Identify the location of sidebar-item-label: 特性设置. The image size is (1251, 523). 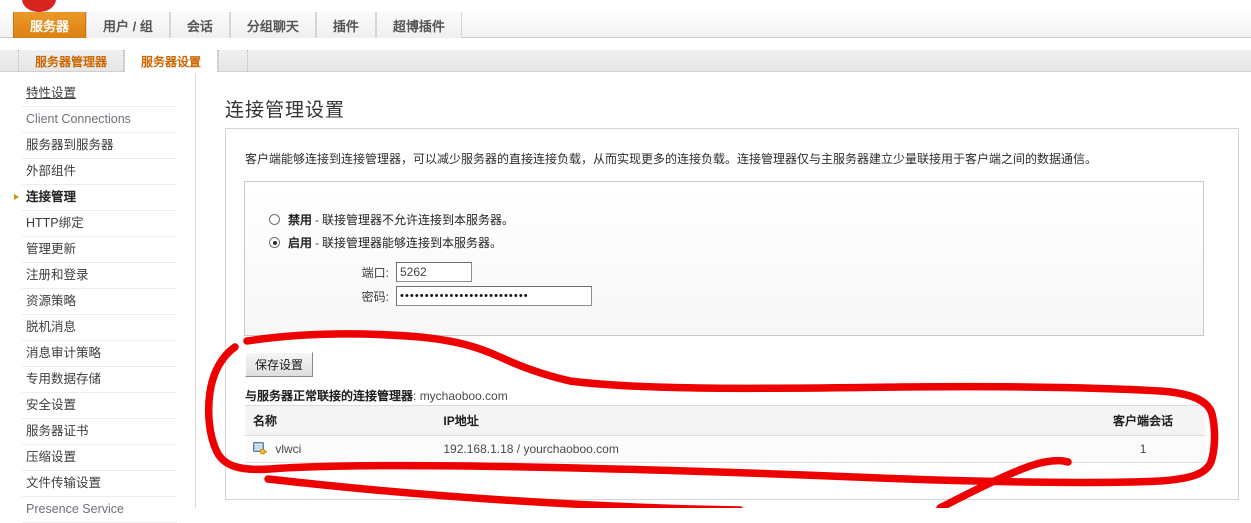
(51, 93).